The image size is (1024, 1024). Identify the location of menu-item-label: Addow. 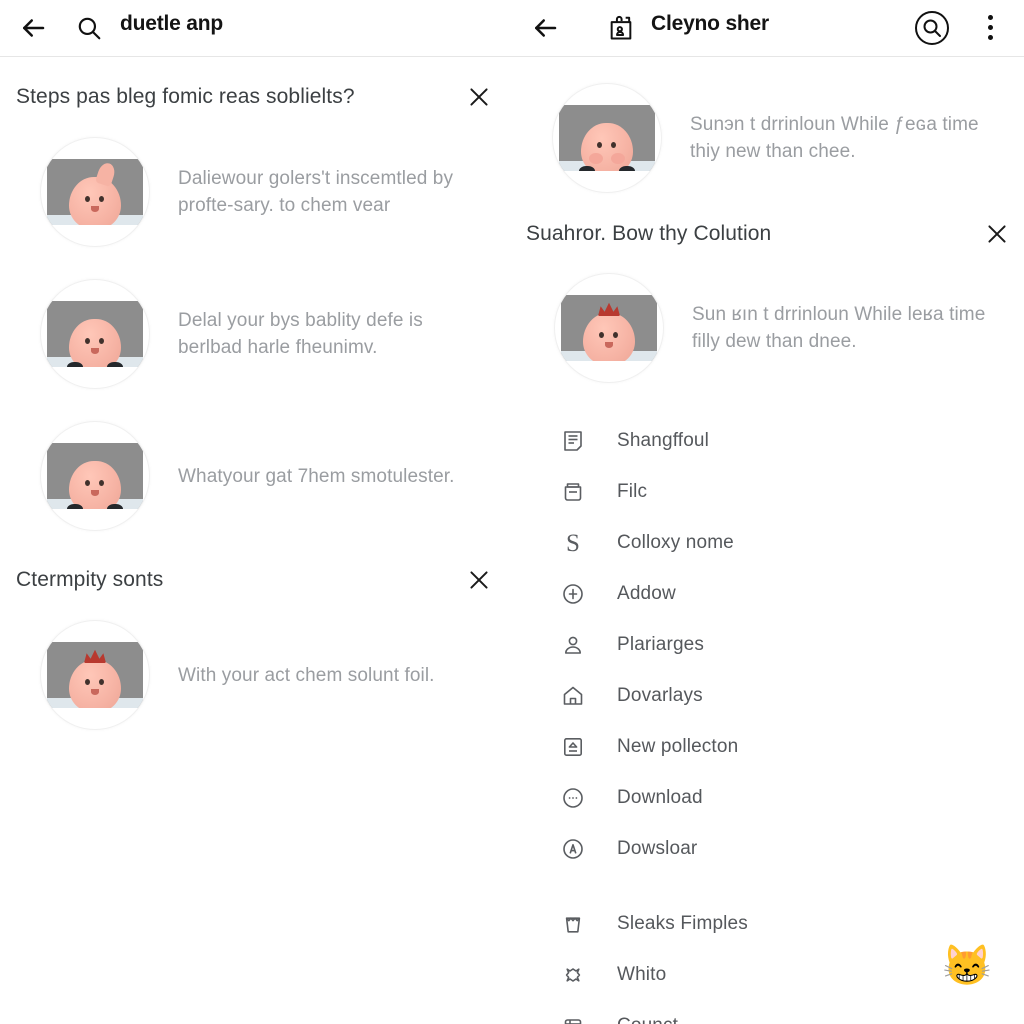
(646, 593).